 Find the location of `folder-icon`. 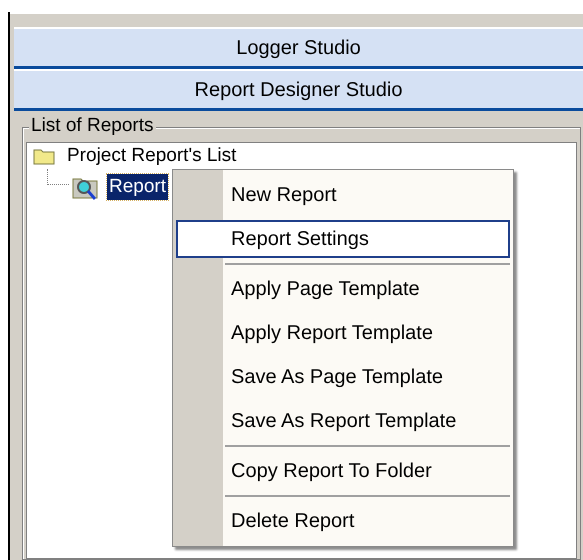

folder-icon is located at coordinates (44, 156).